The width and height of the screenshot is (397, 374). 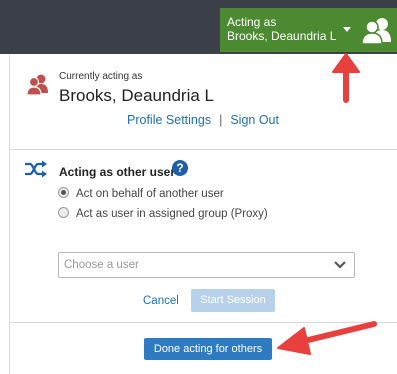 I want to click on annotation-arrow-left-icon, so click(x=327, y=338).